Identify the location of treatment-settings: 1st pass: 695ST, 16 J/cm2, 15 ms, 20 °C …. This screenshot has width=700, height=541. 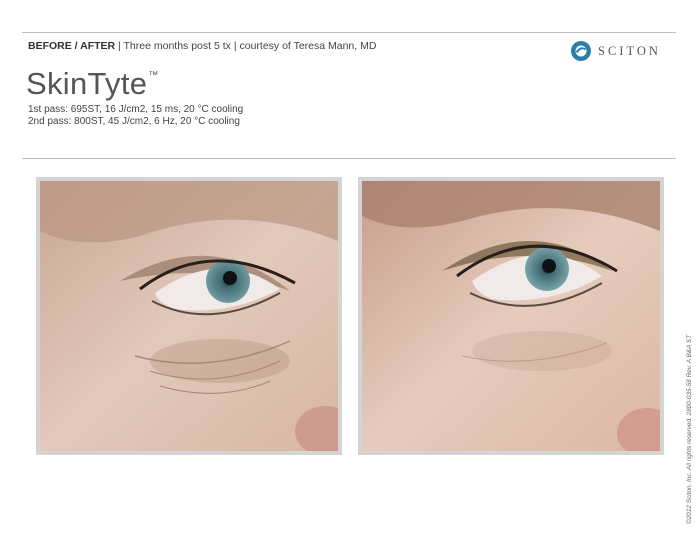
(135, 116).